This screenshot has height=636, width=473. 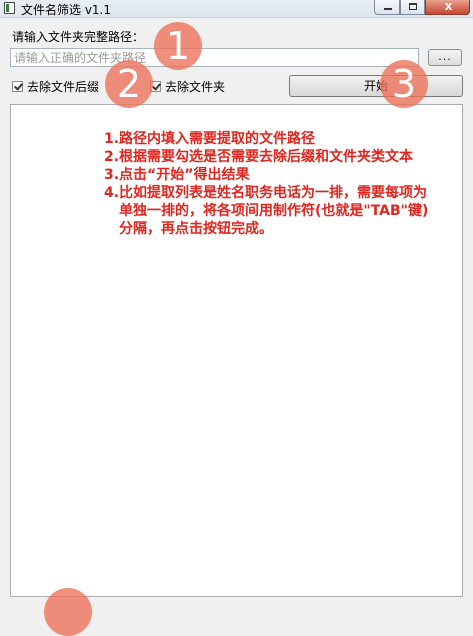 I want to click on instruction-line-4: 4.比如提取列表是姓名职务电话为一排，需要每项为, so click(x=266, y=193).